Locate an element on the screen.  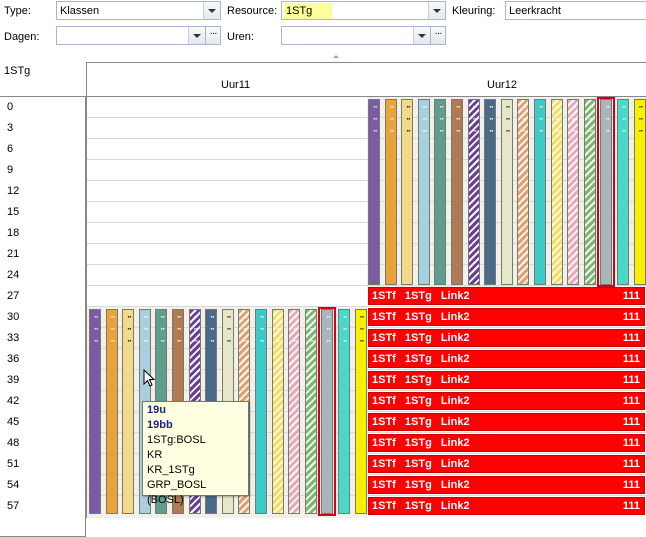
kleuring-select: Leerkracht is located at coordinates (575, 10).